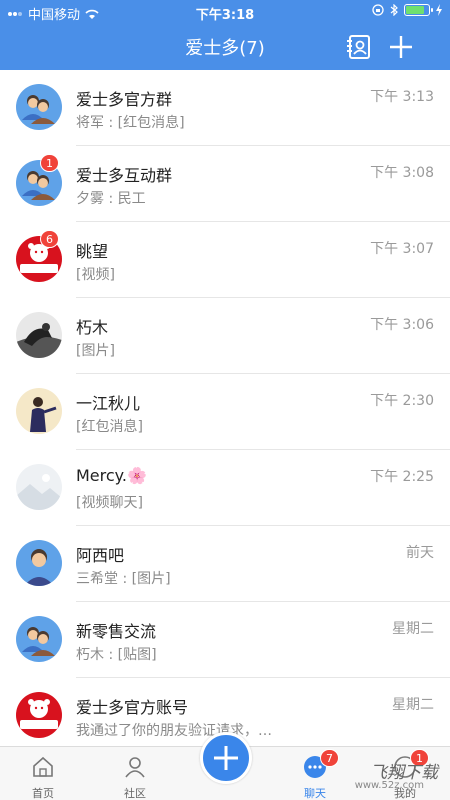  What do you see at coordinates (420, 553) in the screenshot?
I see `chat-time: 前天` at bounding box center [420, 553].